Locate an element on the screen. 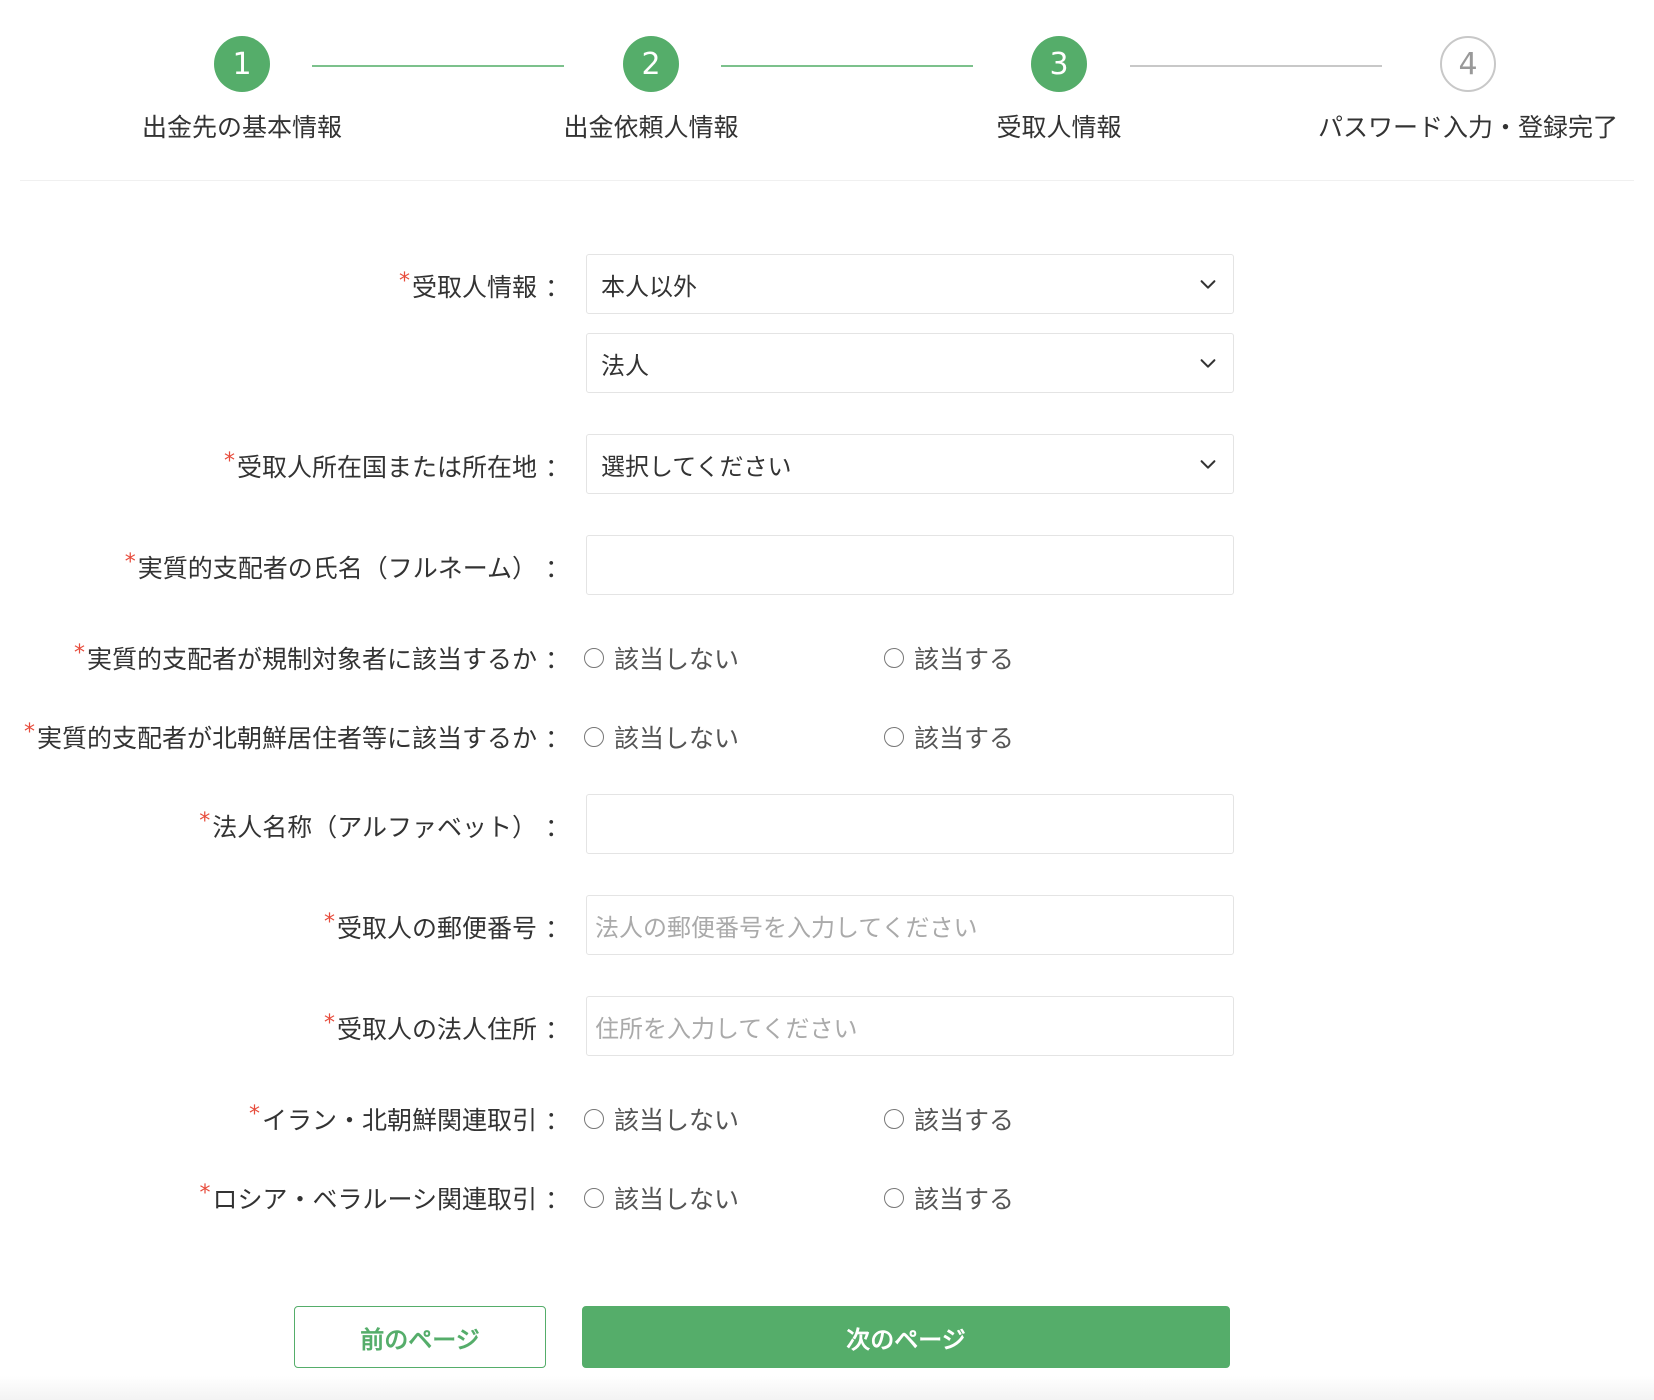 The image size is (1654, 1400). label-text: 実質的支配者が北朝鮮居住者等に該当するか is located at coordinates (286, 738).